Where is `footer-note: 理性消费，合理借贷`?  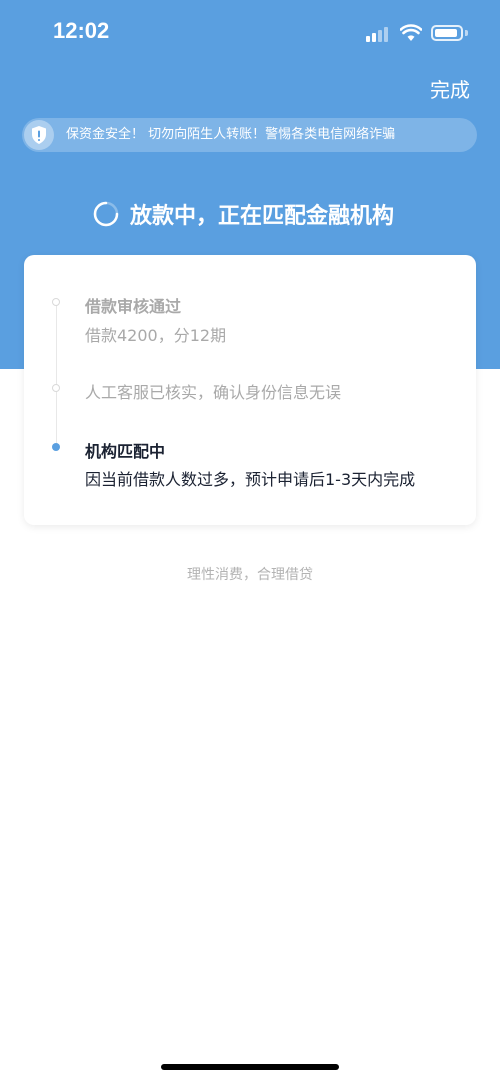
footer-note: 理性消费，合理借贷 is located at coordinates (250, 575).